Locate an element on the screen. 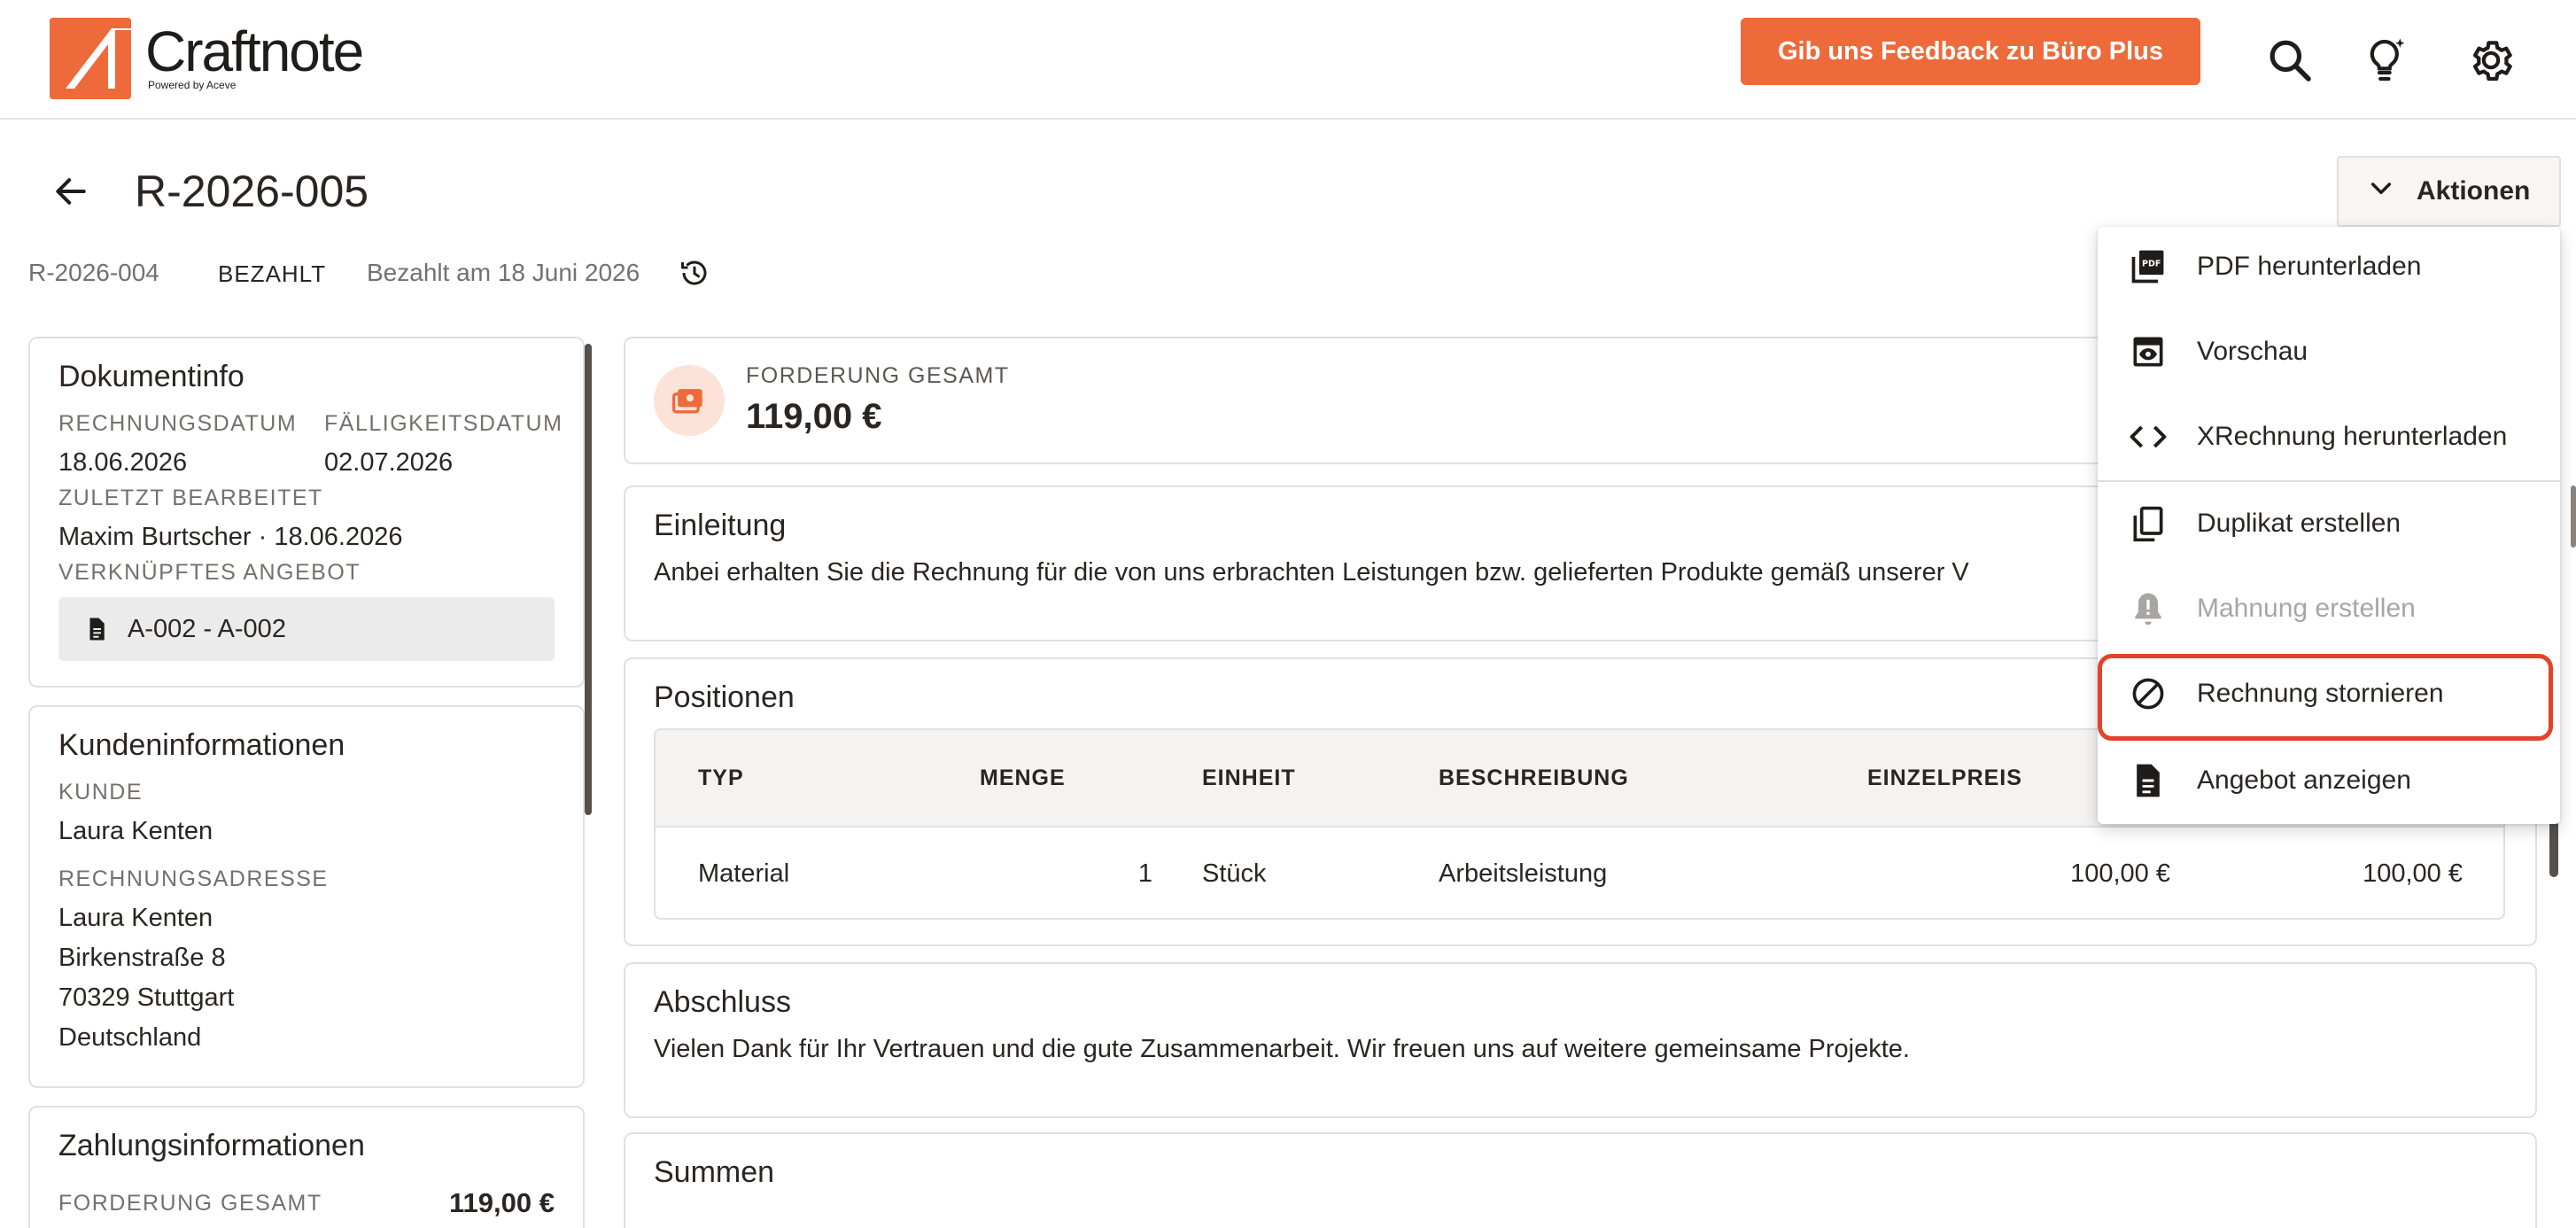  menu-label: Angebot anzeigen is located at coordinates (2304, 780).